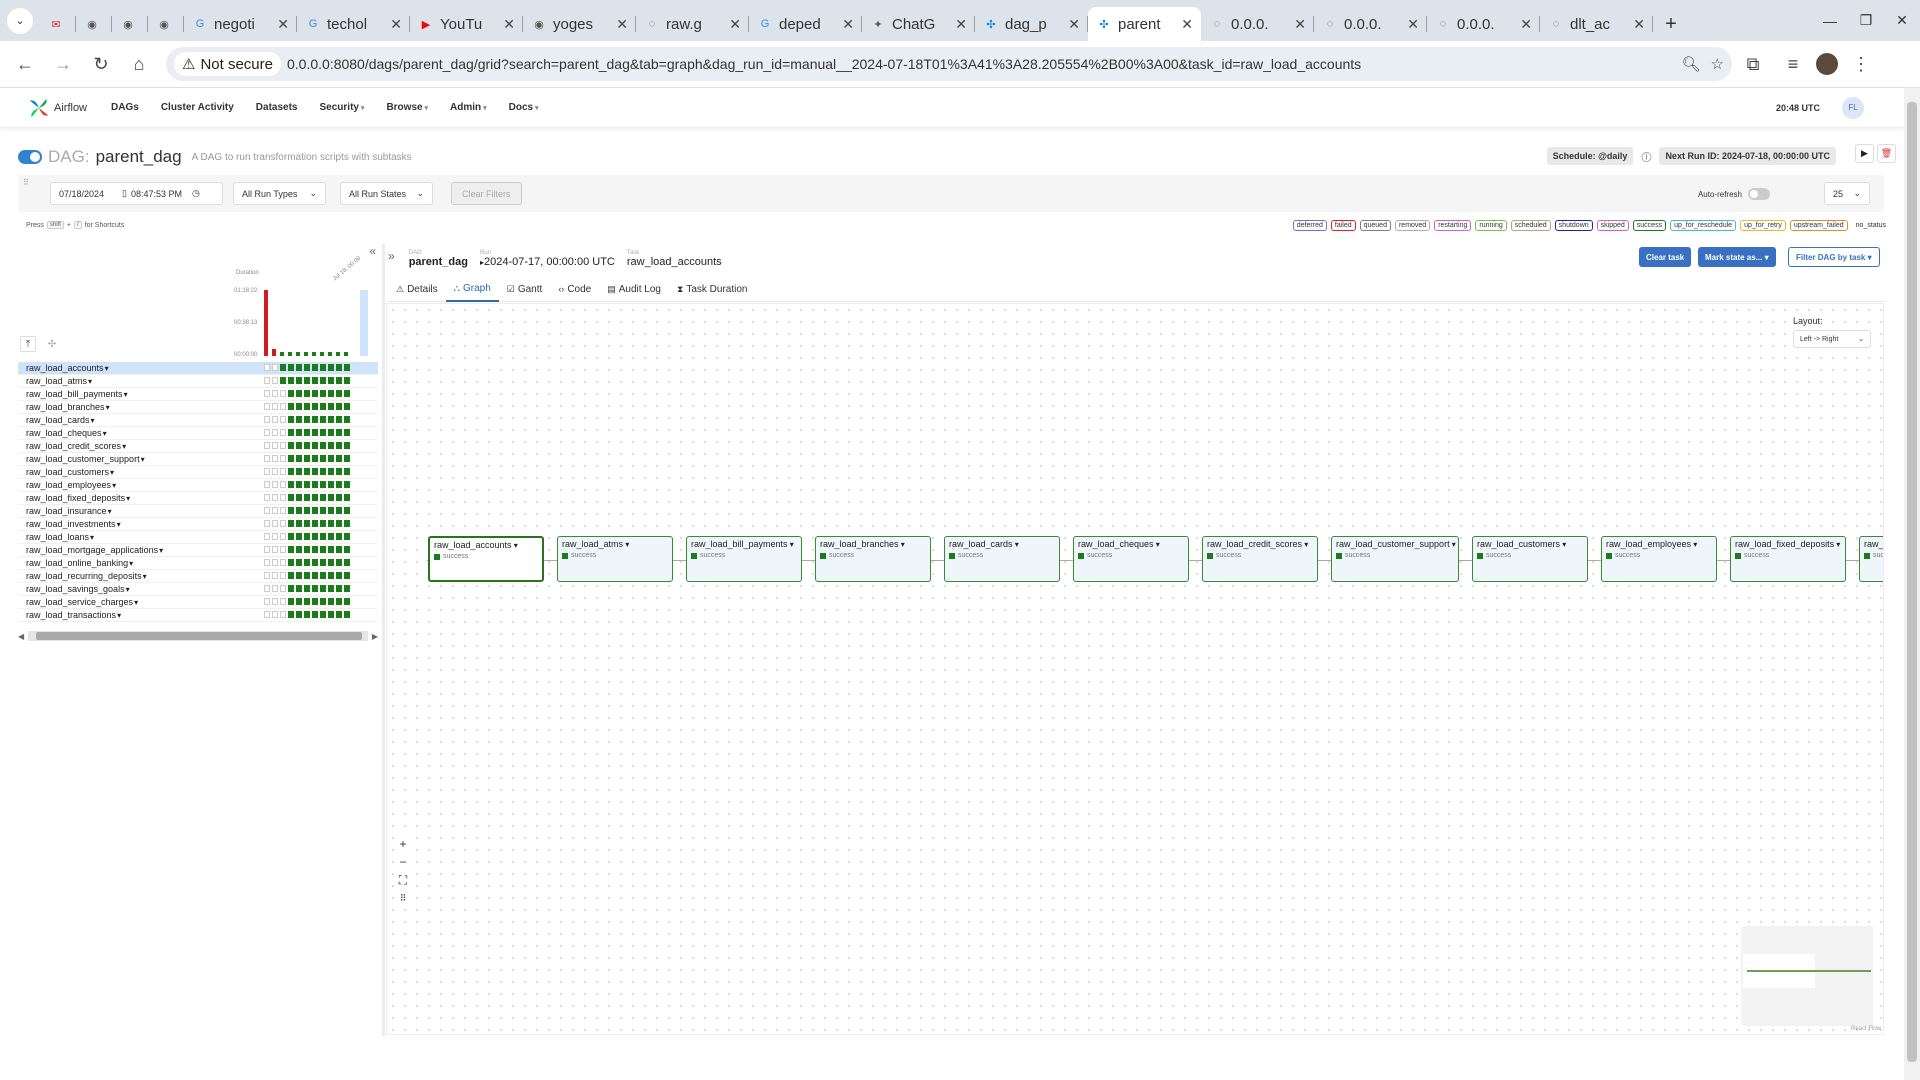 This screenshot has height=1080, width=1920. I want to click on task-name: raw_load_savings_goals, so click(78, 589).